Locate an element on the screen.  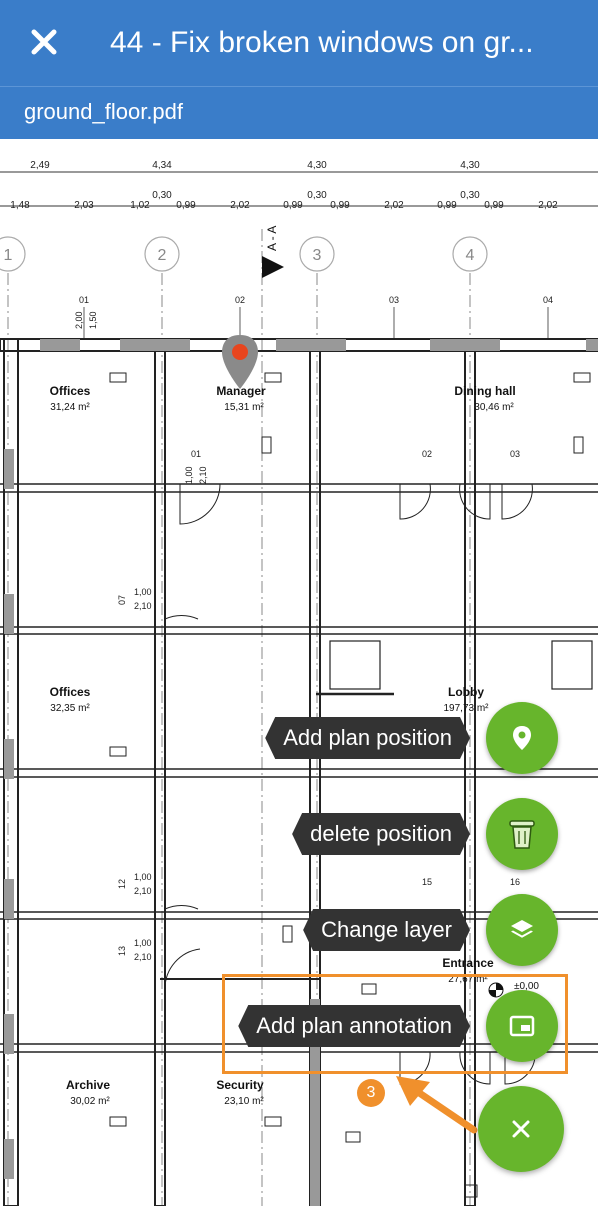
door-13-height: 1,00 is located at coordinates (143, 943).